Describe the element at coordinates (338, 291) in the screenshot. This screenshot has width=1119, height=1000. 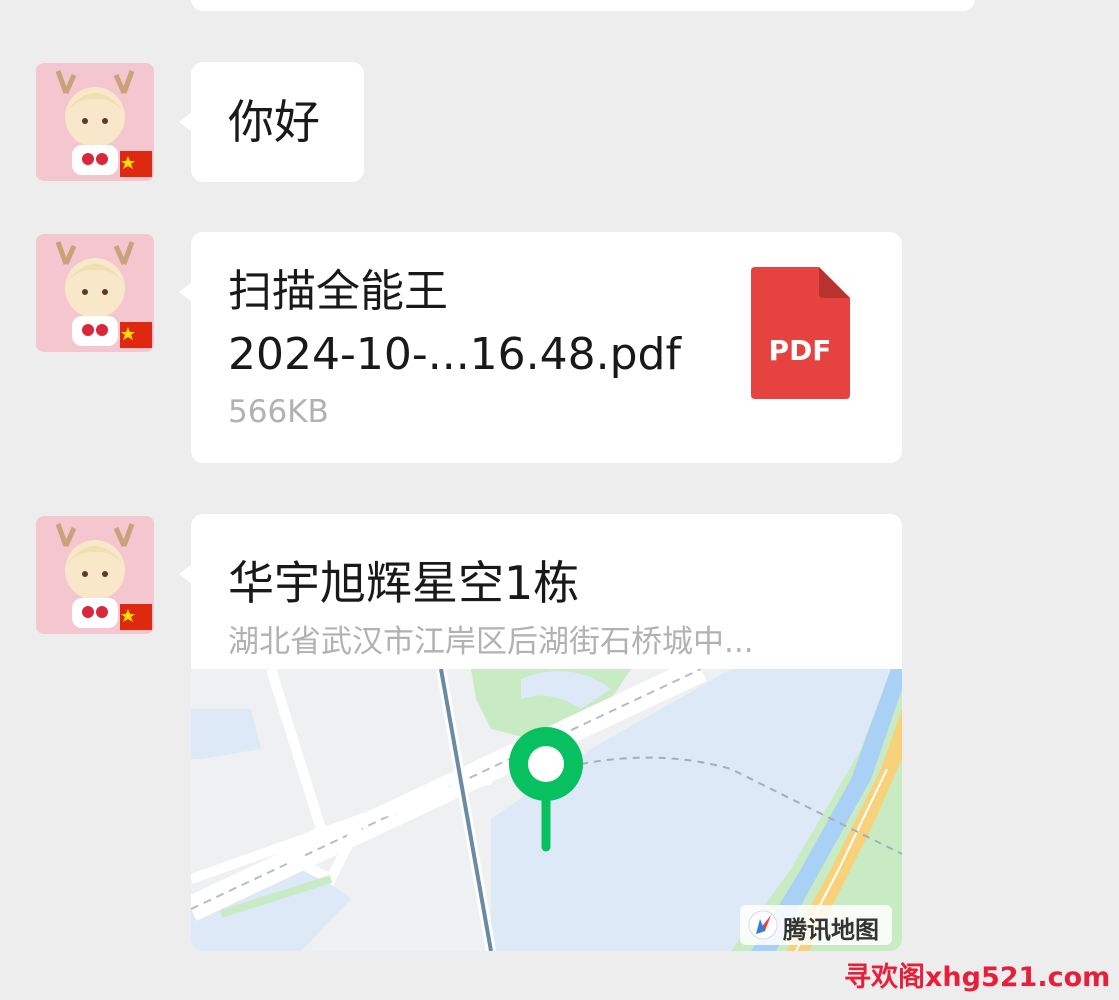
I see `file-name-line1: 扫描全能王` at that location.